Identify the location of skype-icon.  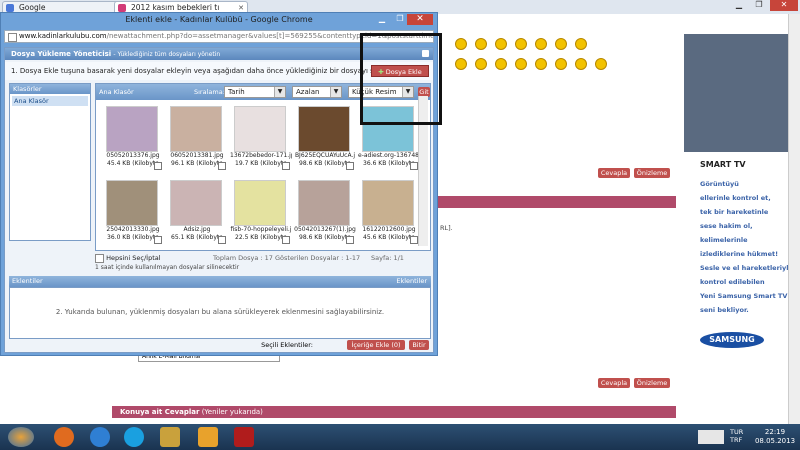
(134, 437).